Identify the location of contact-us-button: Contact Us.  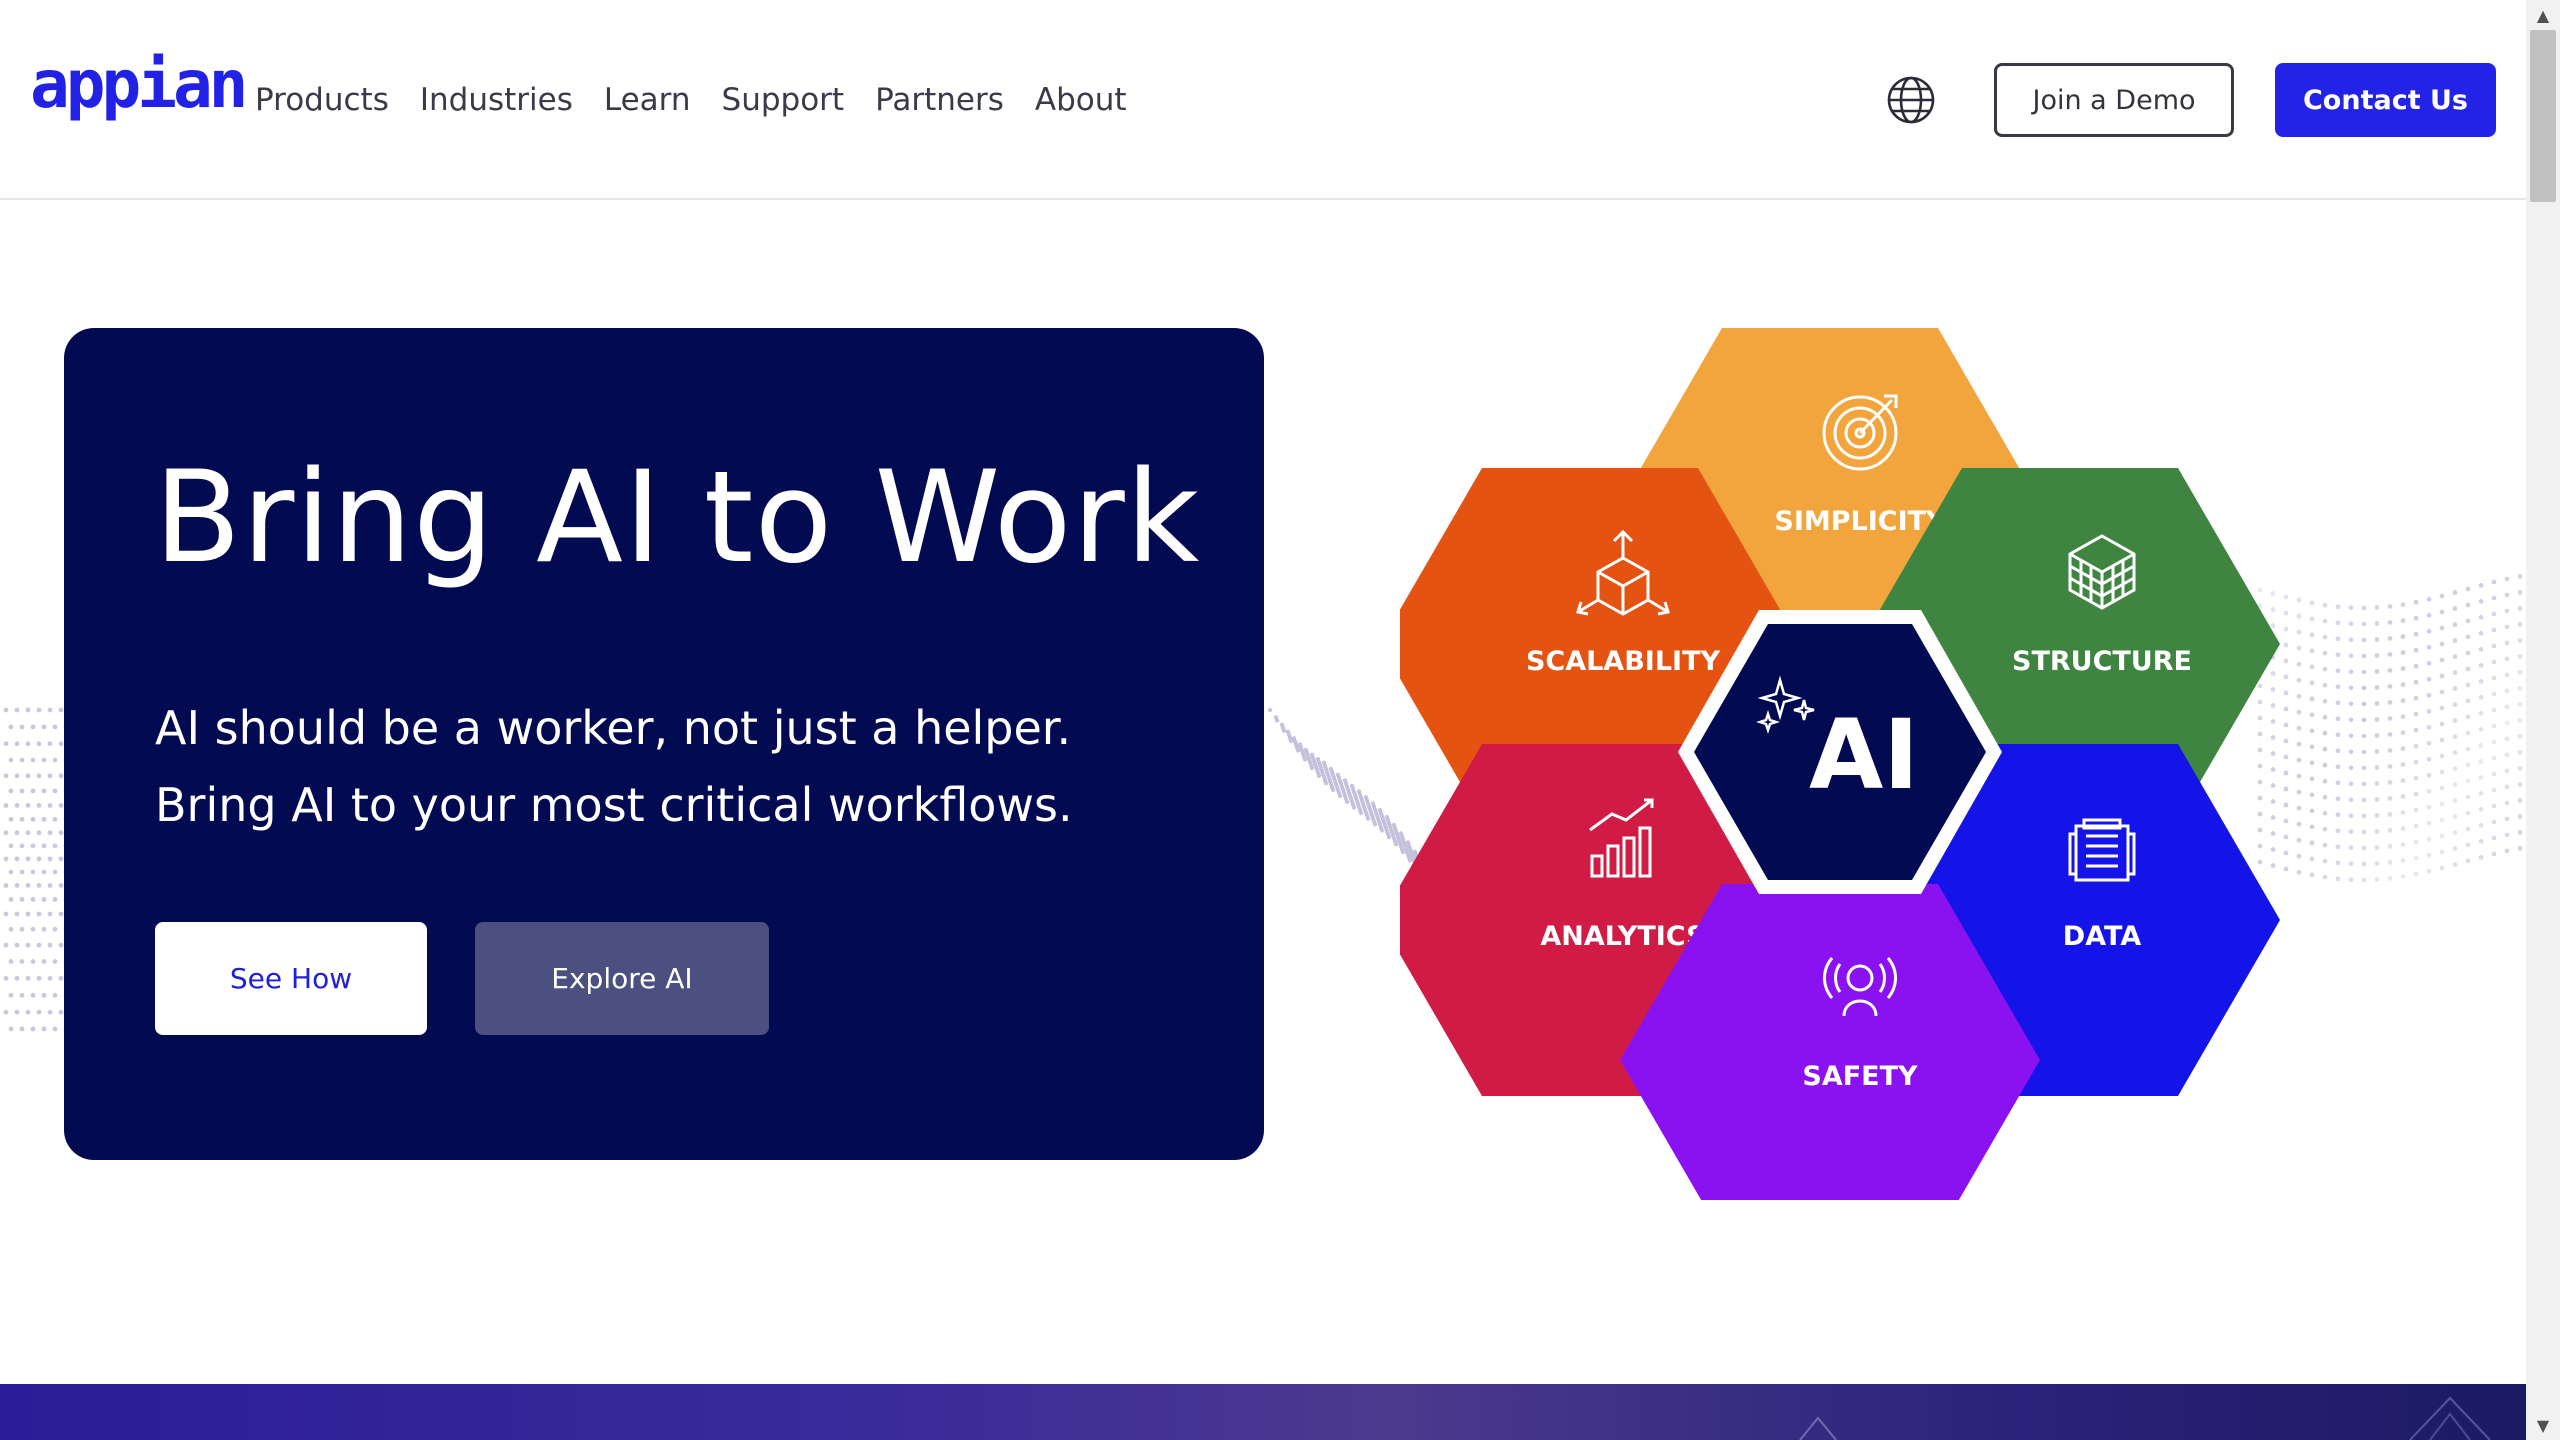
(2385, 100).